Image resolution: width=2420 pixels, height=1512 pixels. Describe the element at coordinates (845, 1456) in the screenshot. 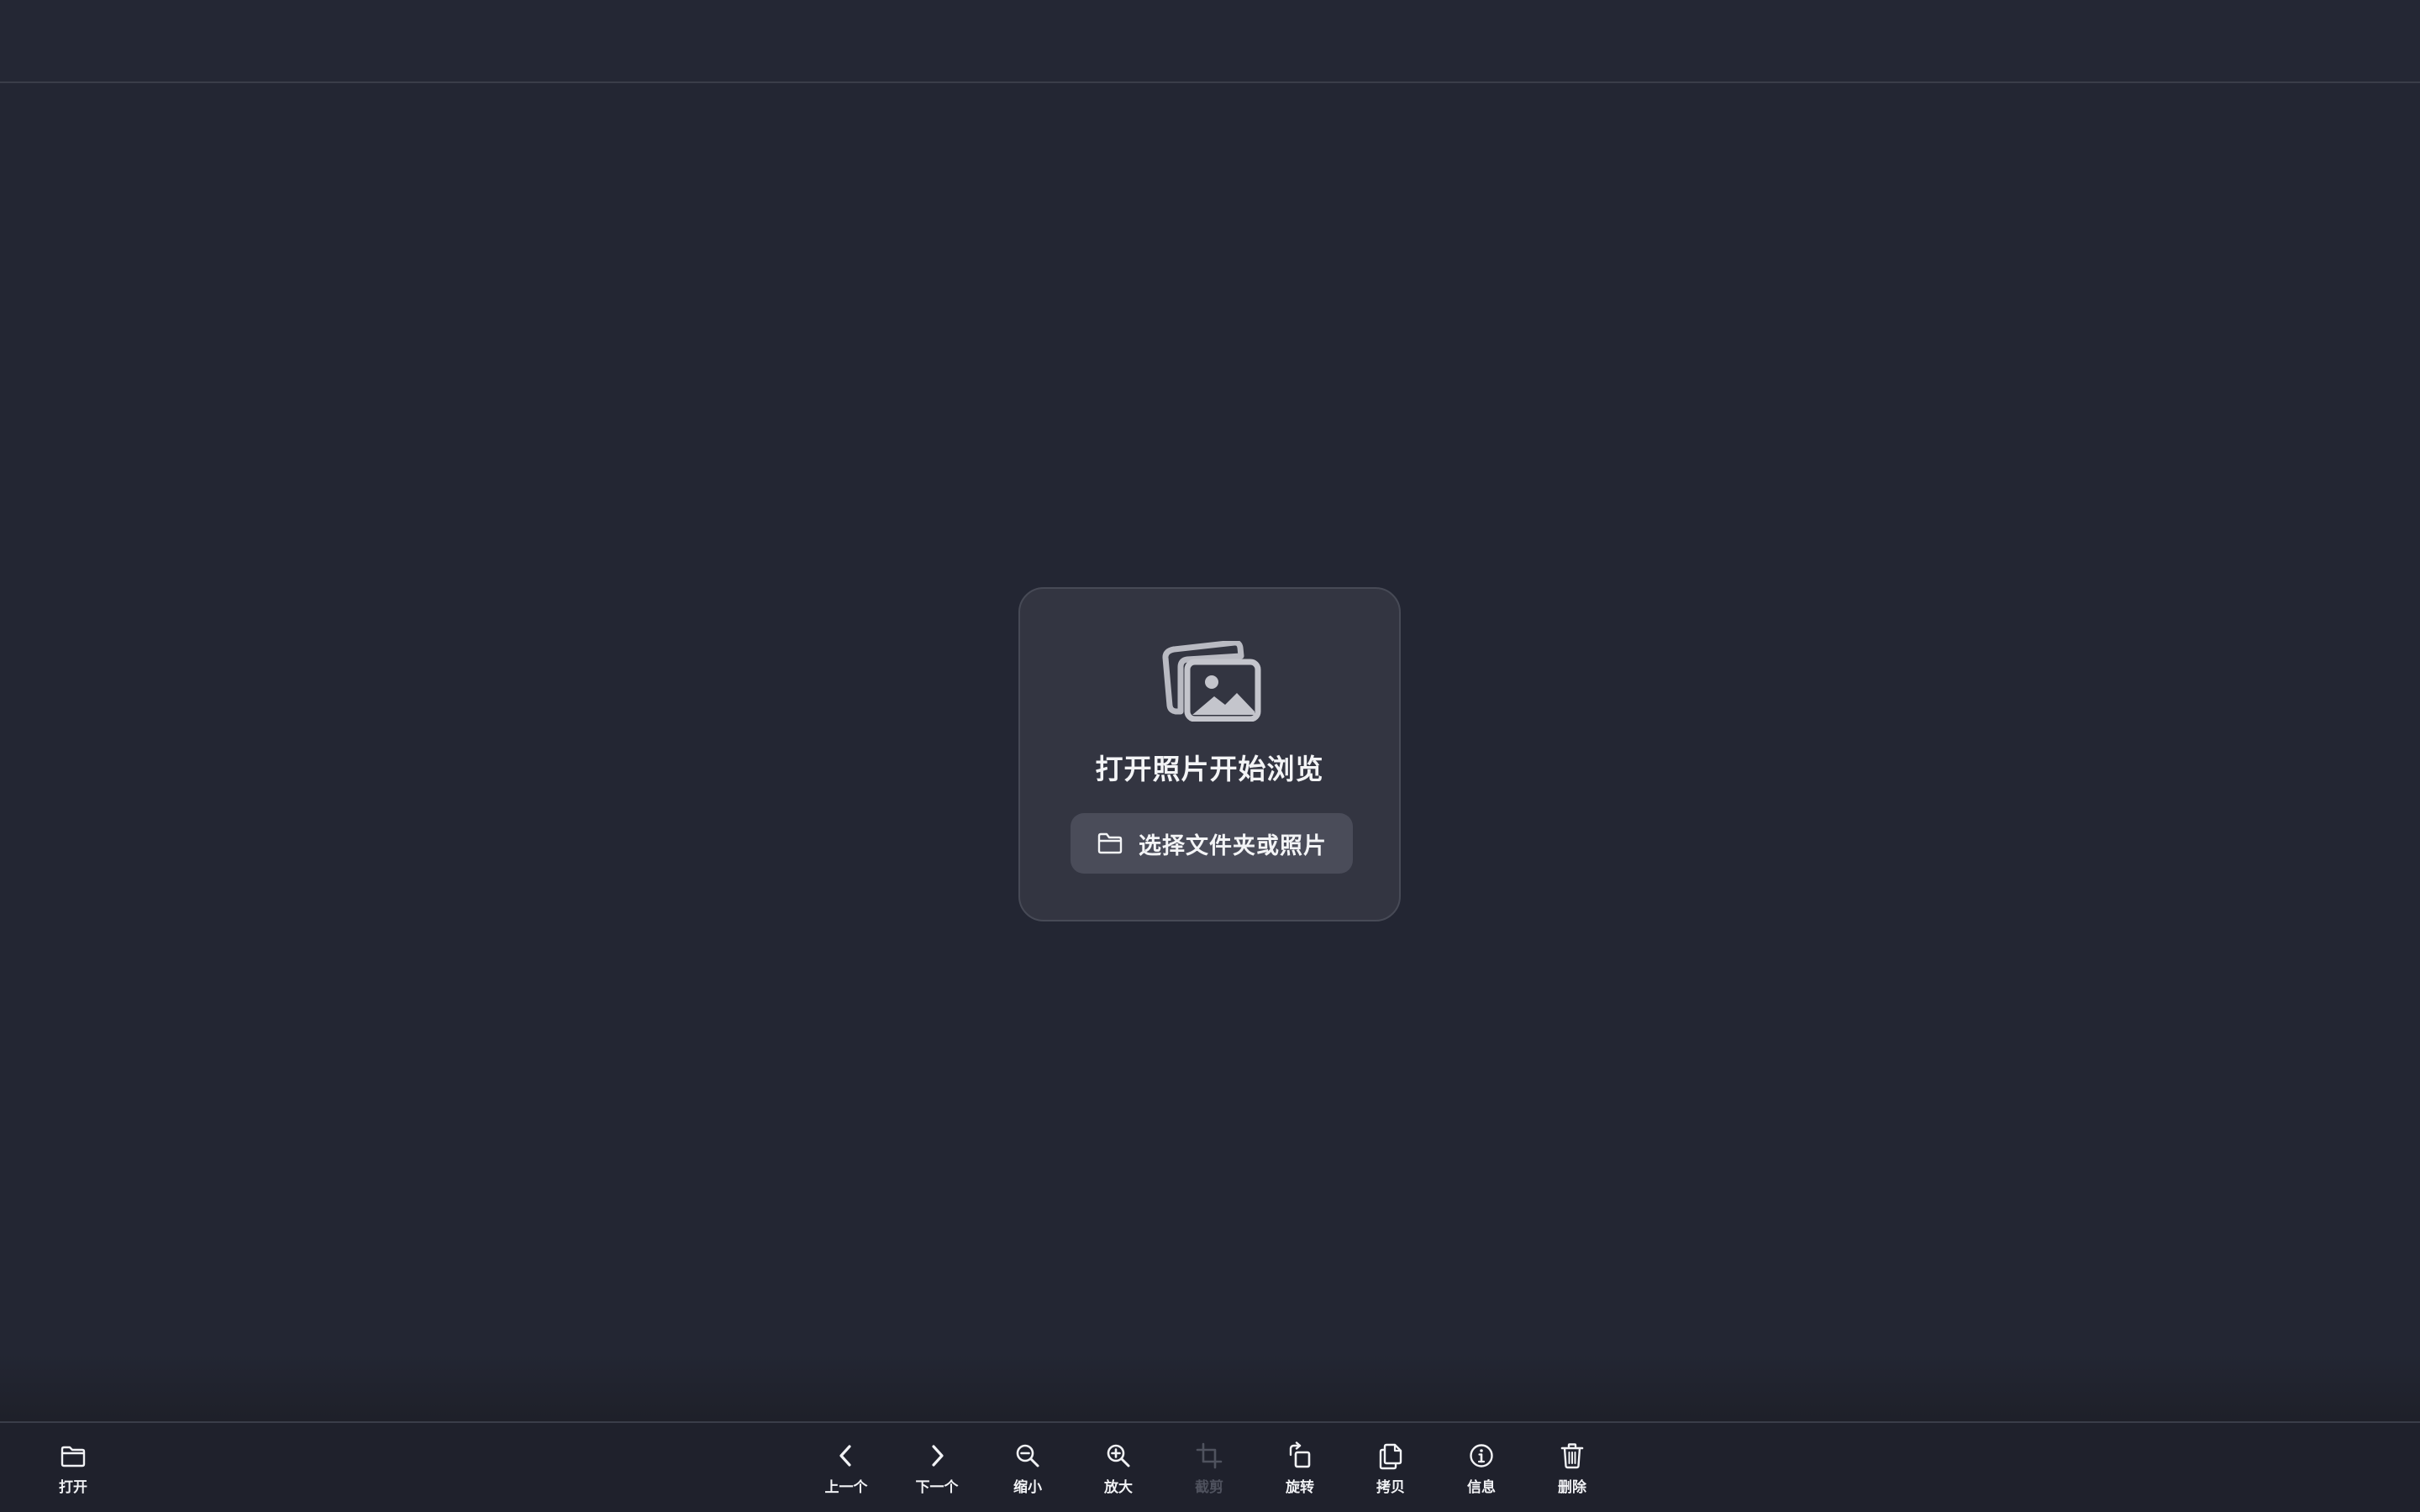

I see `chevron-left-icon` at that location.